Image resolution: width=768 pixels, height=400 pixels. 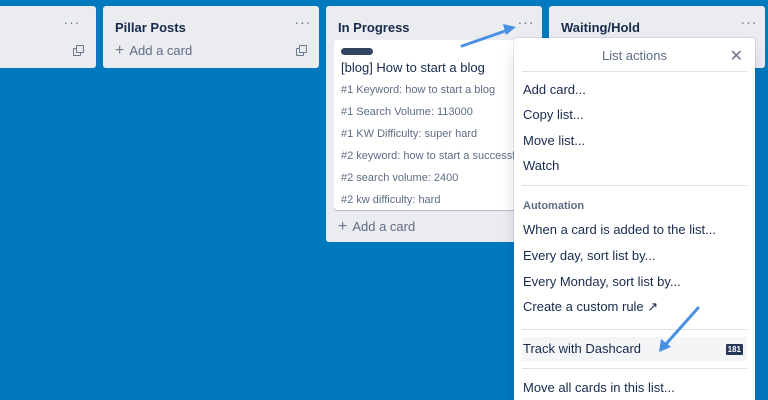 I want to click on track-with-dashcard-menu-item: Track with Dashcard 181, so click(x=634, y=349).